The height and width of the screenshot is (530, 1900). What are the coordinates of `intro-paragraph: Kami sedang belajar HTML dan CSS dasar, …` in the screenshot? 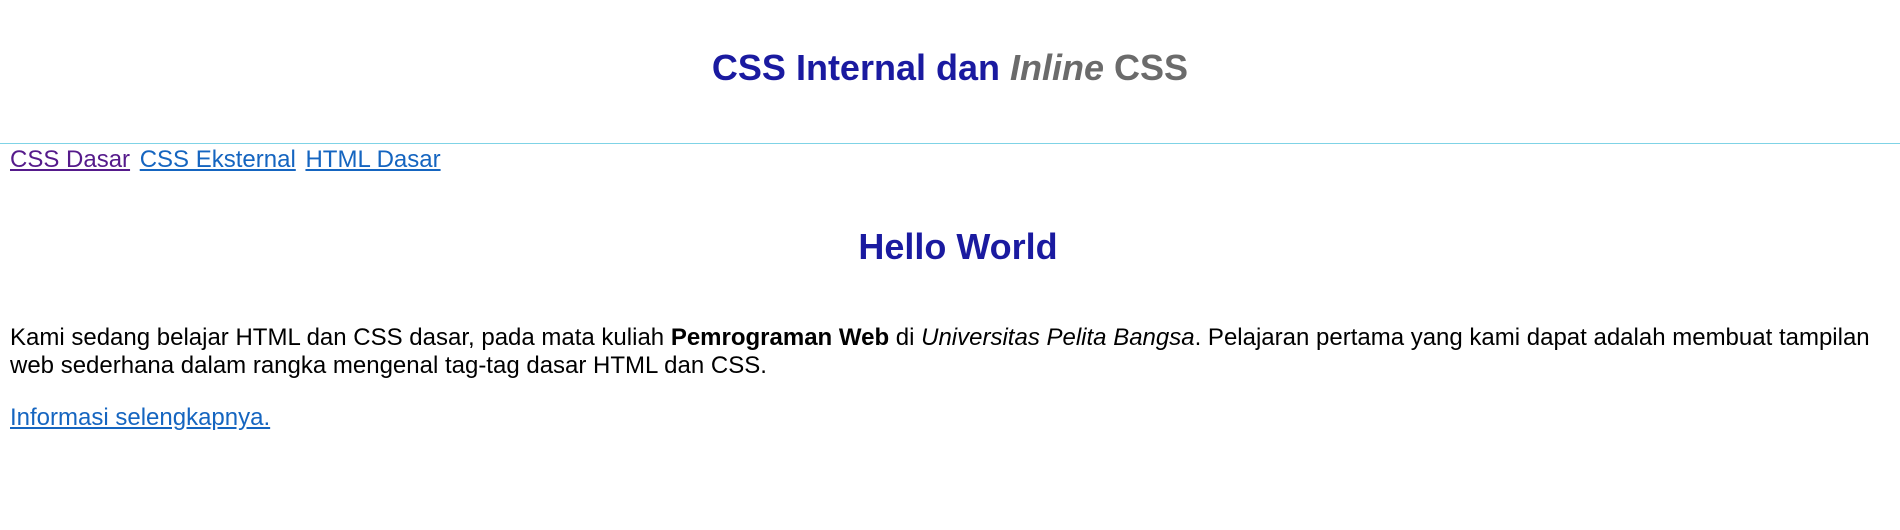 It's located at (950, 352).